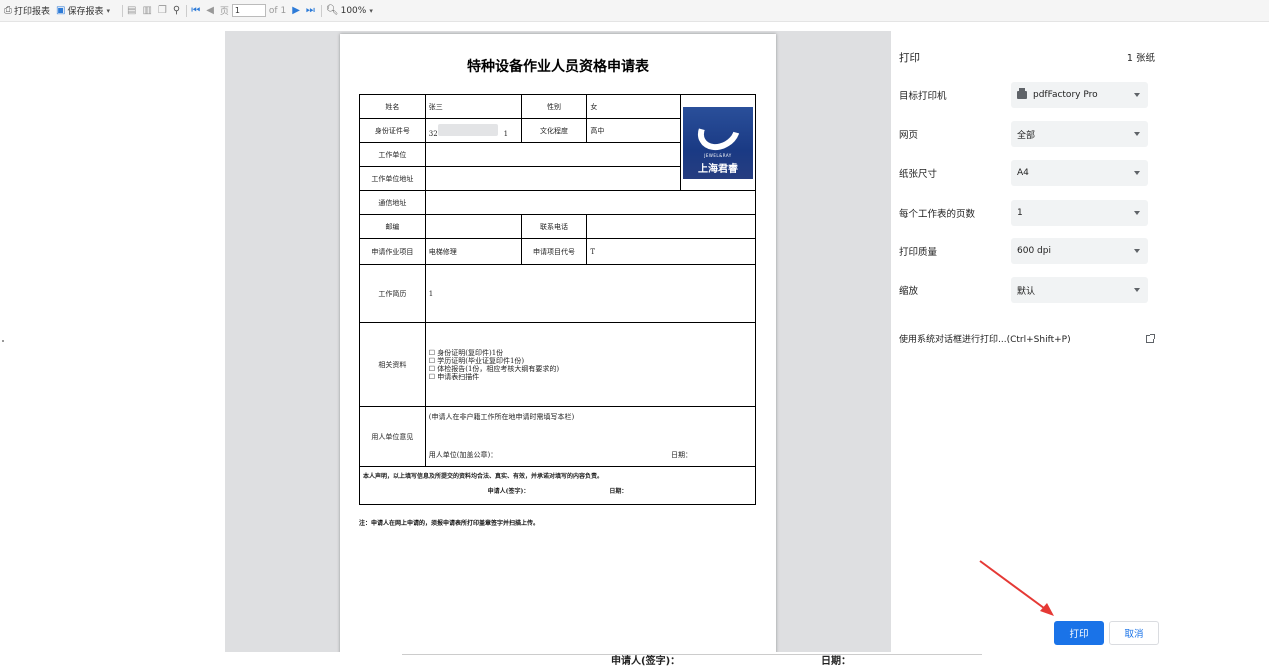 Image resolution: width=1269 pixels, height=667 pixels. Describe the element at coordinates (131, 10) in the screenshot. I see `export-icon: ▤` at that location.